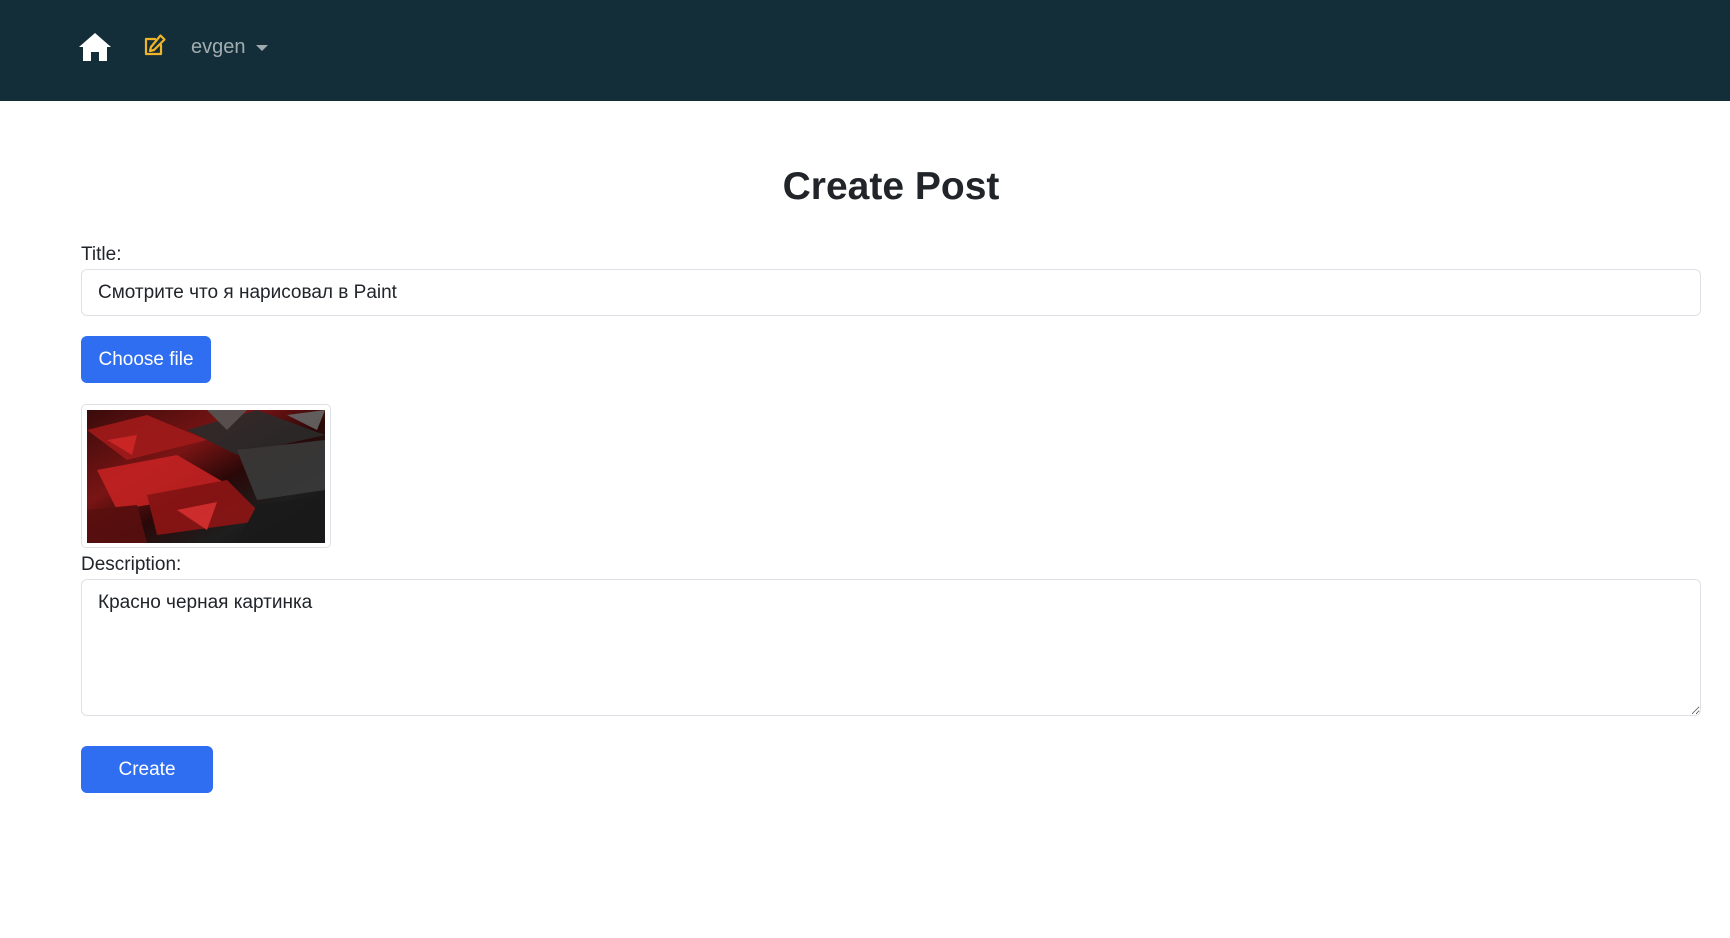 The height and width of the screenshot is (938, 1730). Describe the element at coordinates (101, 254) in the screenshot. I see `title-label: Title:` at that location.